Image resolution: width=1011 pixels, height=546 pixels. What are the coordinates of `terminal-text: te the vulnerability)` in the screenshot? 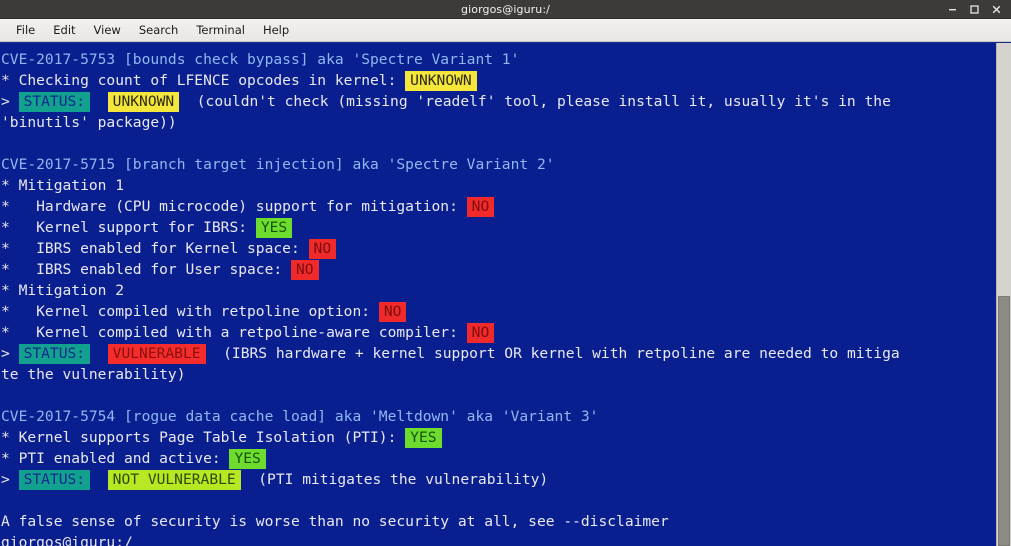 It's located at (93, 374).